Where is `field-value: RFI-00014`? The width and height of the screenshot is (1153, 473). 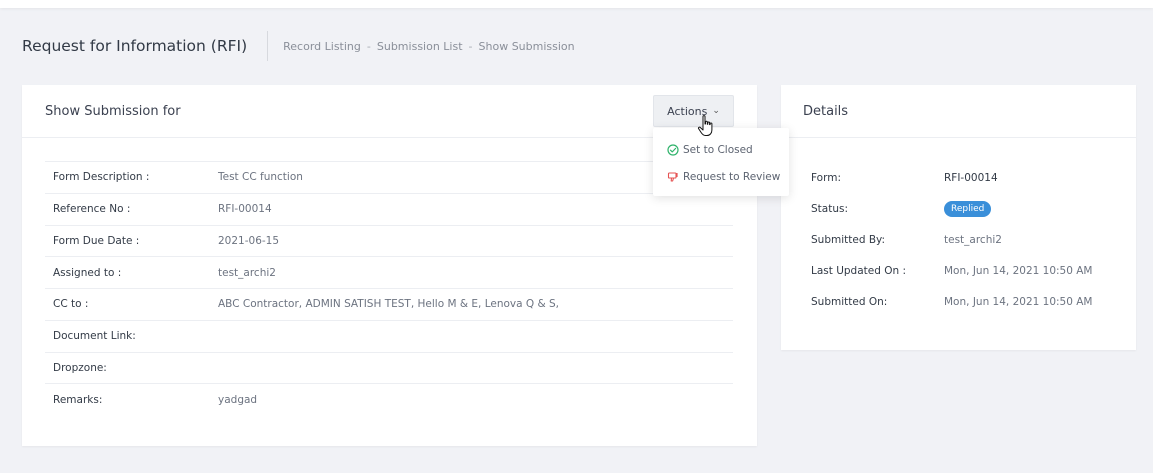
field-value: RFI-00014 is located at coordinates (245, 209).